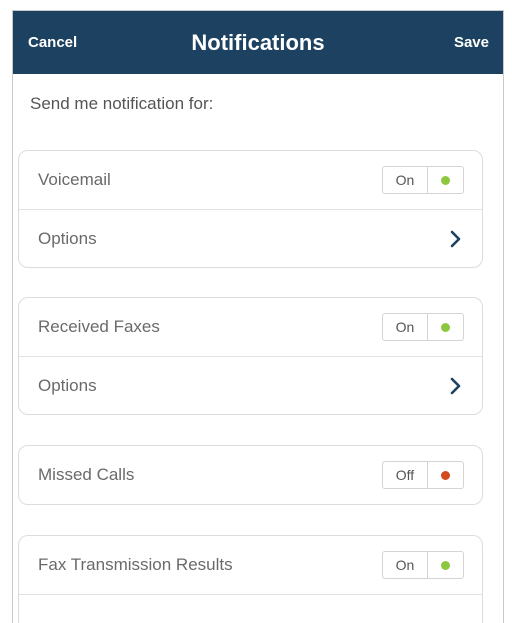  I want to click on voicemail-row: Voicemail On, so click(250, 180).